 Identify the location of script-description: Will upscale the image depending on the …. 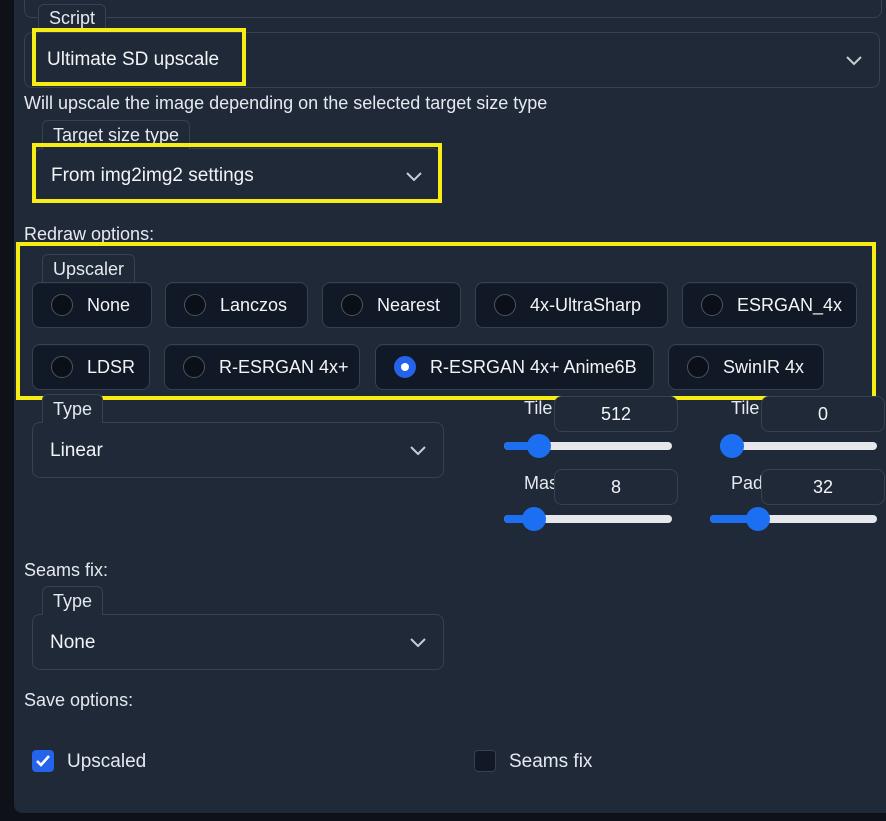
(286, 103).